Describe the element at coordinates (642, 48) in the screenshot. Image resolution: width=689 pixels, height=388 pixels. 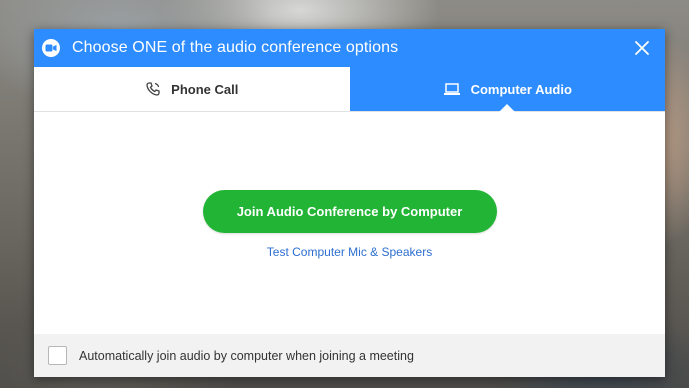
I see `close-icon` at that location.